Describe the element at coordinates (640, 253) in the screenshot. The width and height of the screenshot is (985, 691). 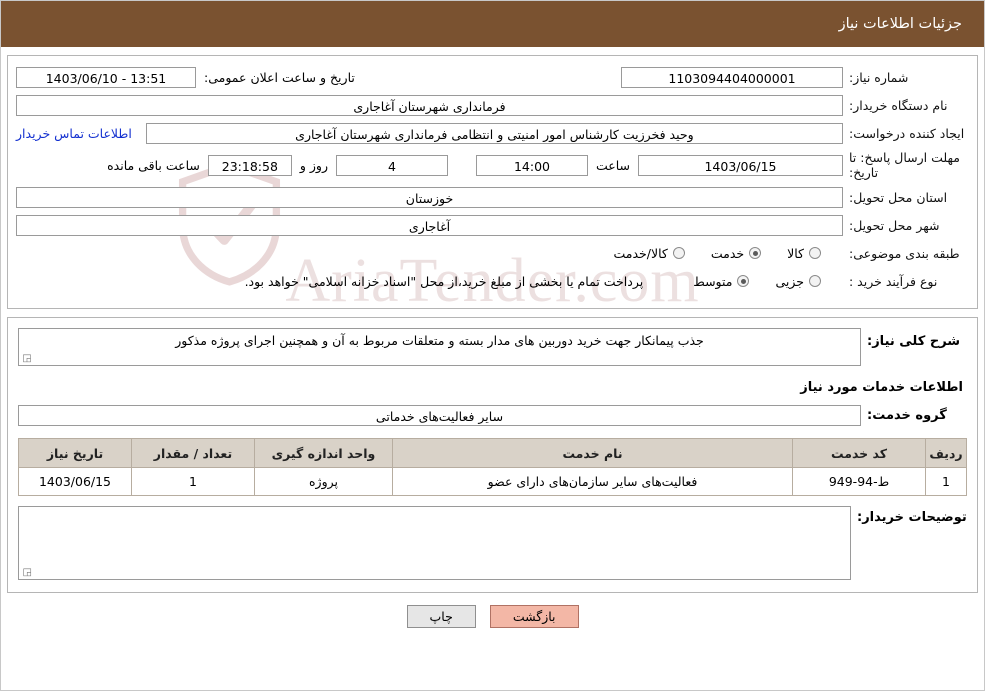
I see `category-option-label-2: کالا/خدمت` at that location.